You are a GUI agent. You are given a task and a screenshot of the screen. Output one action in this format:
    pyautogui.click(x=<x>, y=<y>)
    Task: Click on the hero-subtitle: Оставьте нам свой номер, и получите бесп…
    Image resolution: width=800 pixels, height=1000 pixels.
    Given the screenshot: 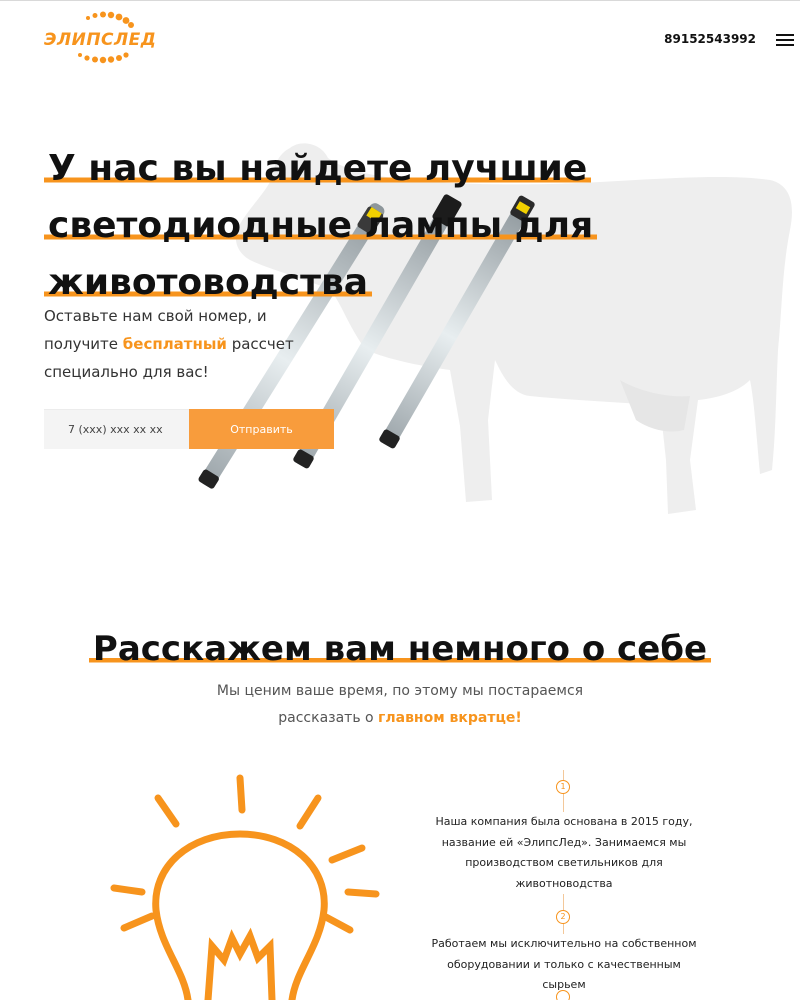 What is the action you would take?
    pyautogui.click(x=194, y=344)
    